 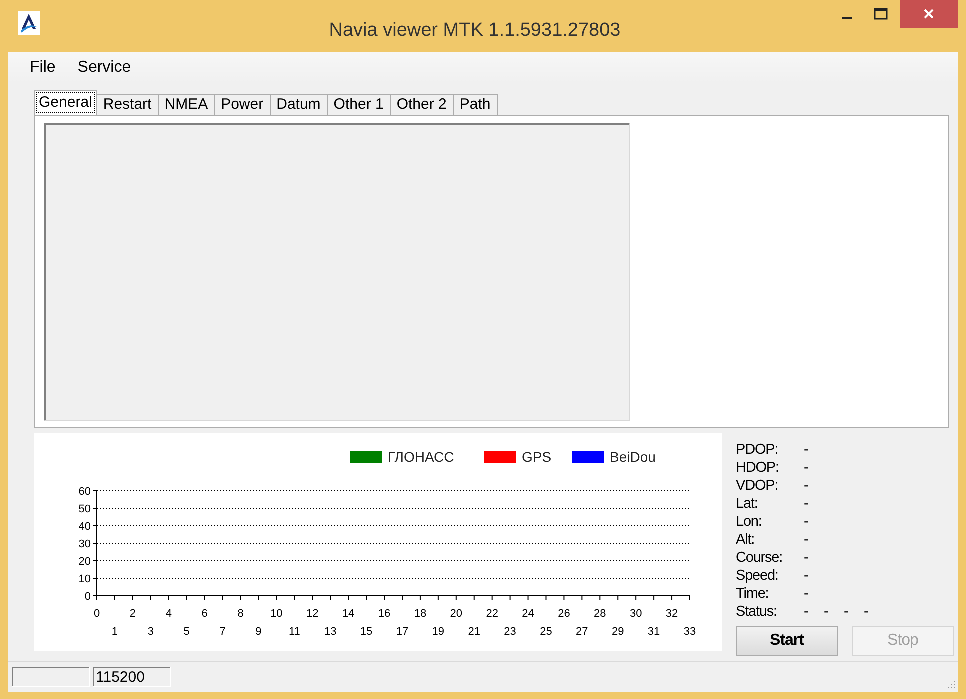 I want to click on x-tick-label: 0, so click(x=97, y=614).